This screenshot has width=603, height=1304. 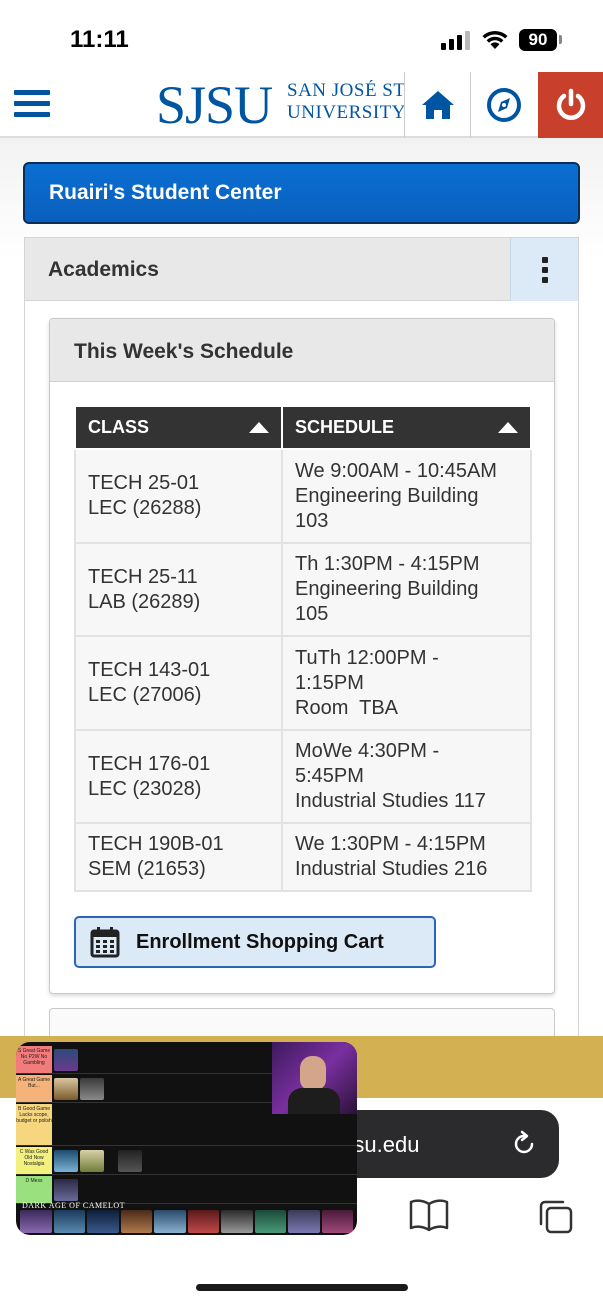 What do you see at coordinates (346, 707) in the screenshot?
I see `schedule-location: Room TBA` at bounding box center [346, 707].